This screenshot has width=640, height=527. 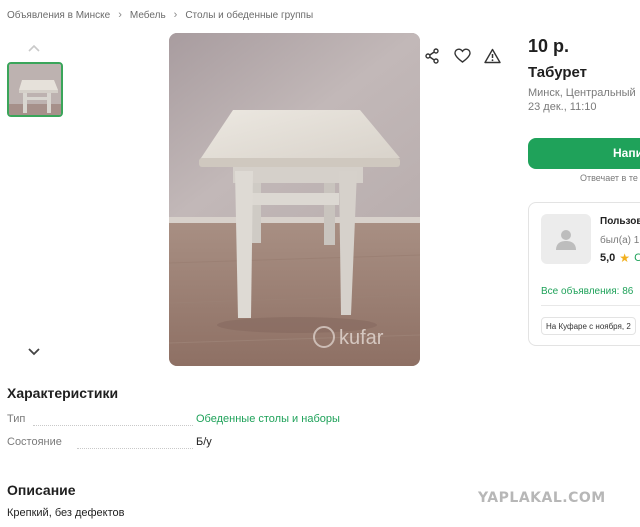 I want to click on breadcrumb-item-furniture: Мебель, so click(x=148, y=15).